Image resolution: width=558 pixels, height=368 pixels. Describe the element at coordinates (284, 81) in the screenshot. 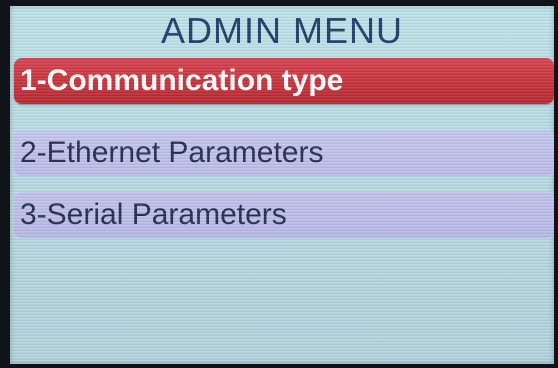

I see `menu-item-communication-type: 1-Communication type` at that location.